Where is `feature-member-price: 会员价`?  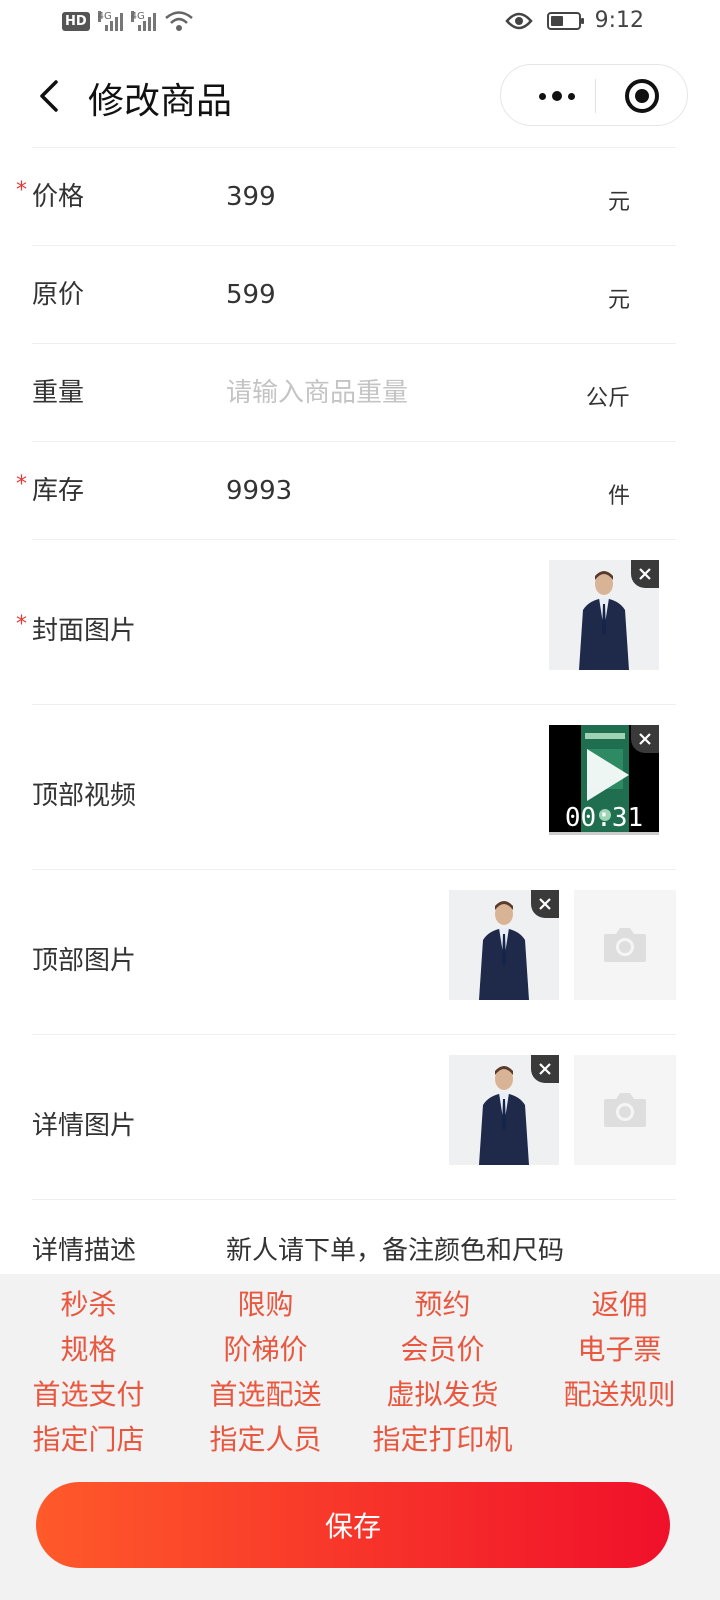 feature-member-price: 会员价 is located at coordinates (442, 1349).